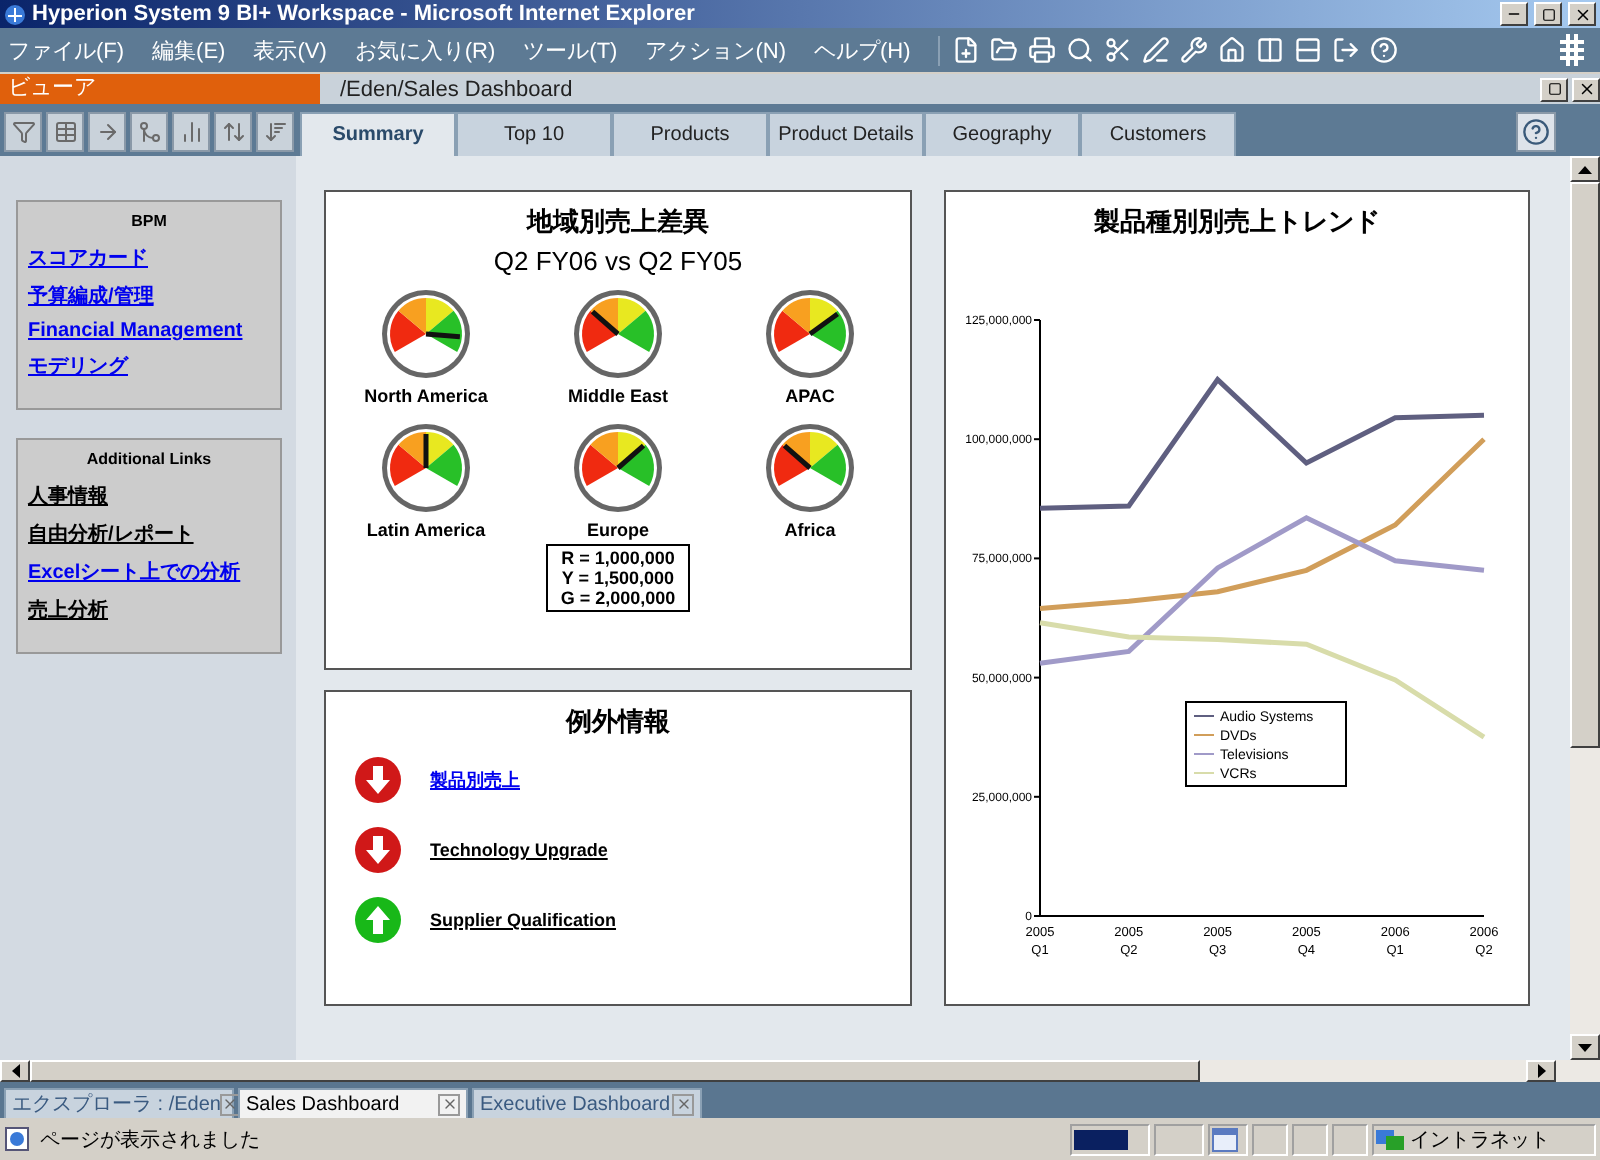 The image size is (1600, 1160). Describe the element at coordinates (810, 396) in the screenshot. I see `gauge-label: APAC` at that location.